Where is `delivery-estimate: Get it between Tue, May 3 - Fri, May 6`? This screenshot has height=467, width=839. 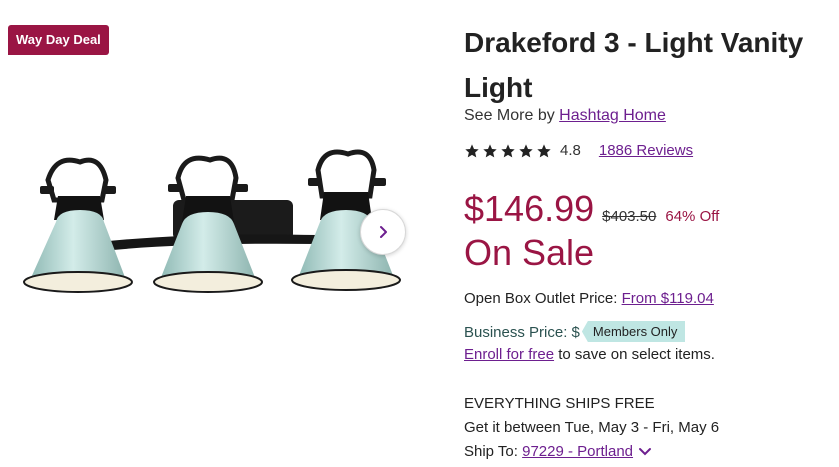
delivery-estimate: Get it between Tue, May 3 - Fri, May 6 is located at coordinates (592, 427).